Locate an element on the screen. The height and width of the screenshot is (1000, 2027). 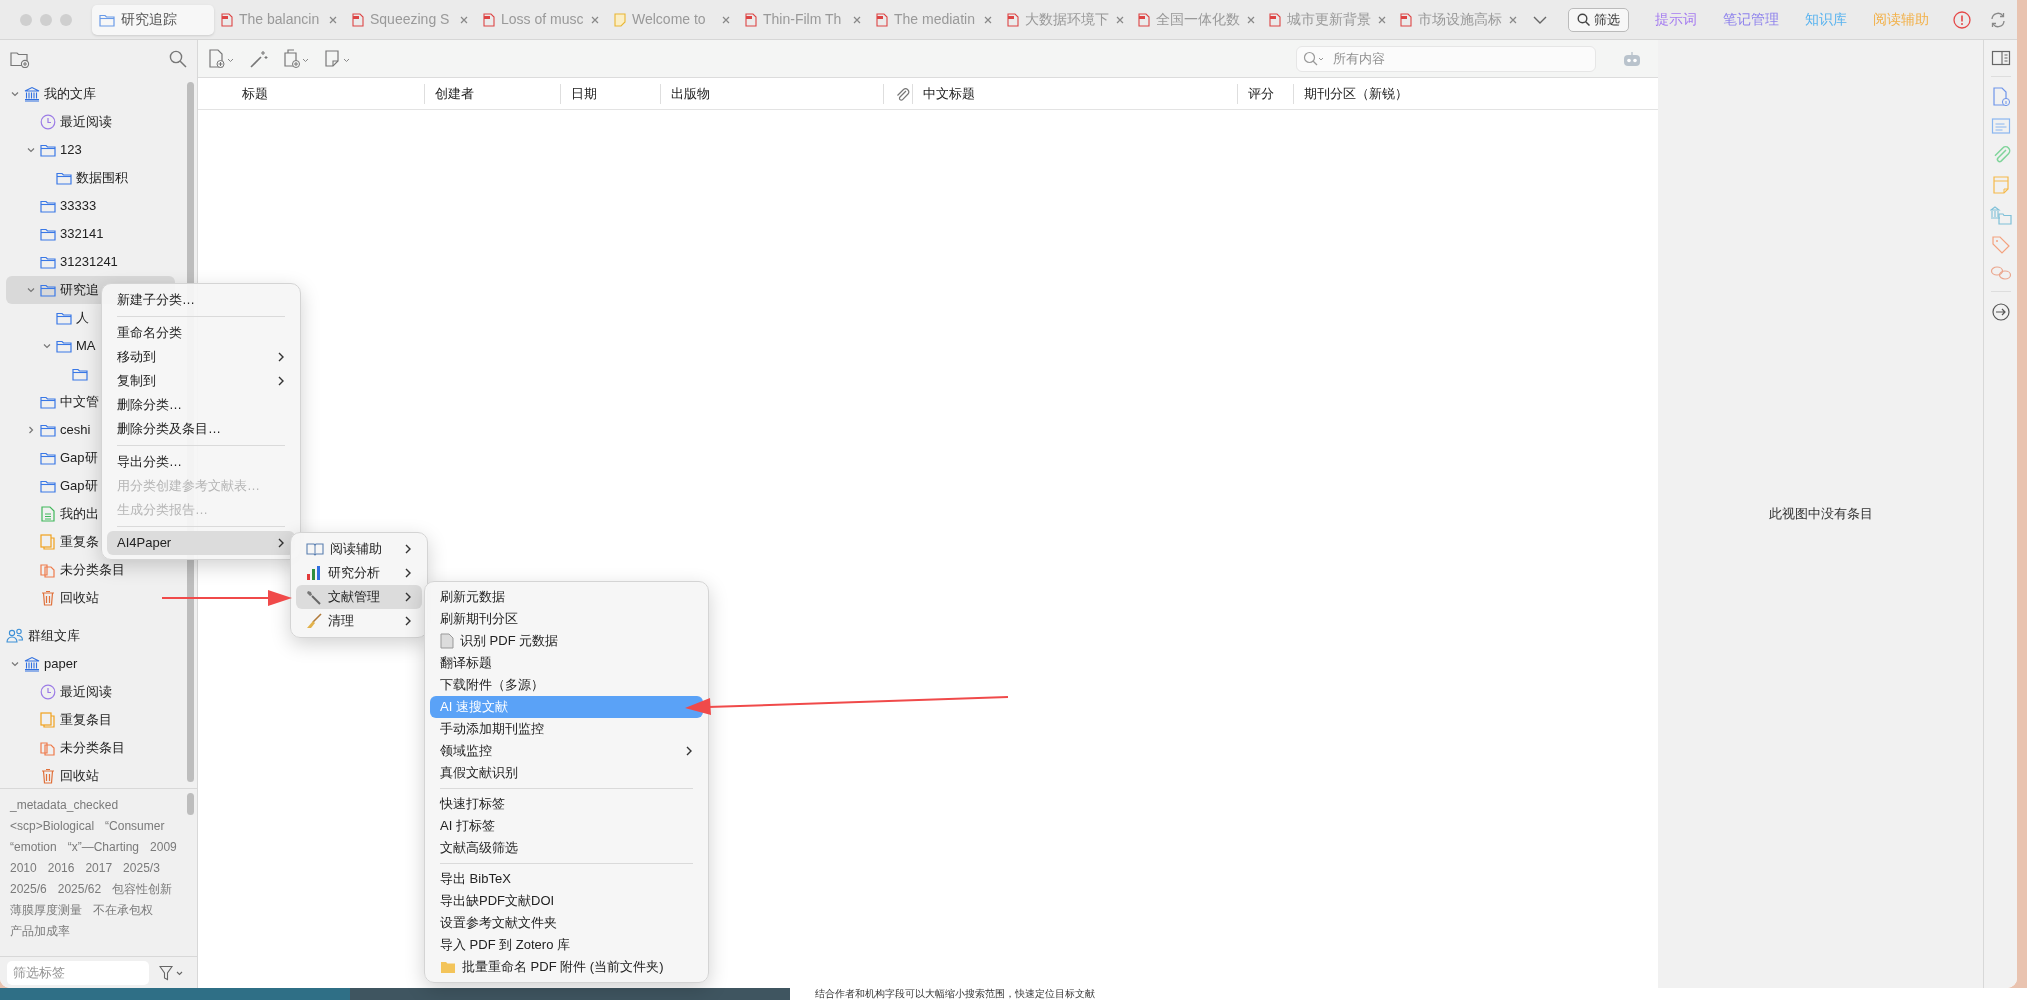
document-text: 结合作者和机构字段可以大幅缩小搜索范围，快速定位目标文献 is located at coordinates (955, 994).